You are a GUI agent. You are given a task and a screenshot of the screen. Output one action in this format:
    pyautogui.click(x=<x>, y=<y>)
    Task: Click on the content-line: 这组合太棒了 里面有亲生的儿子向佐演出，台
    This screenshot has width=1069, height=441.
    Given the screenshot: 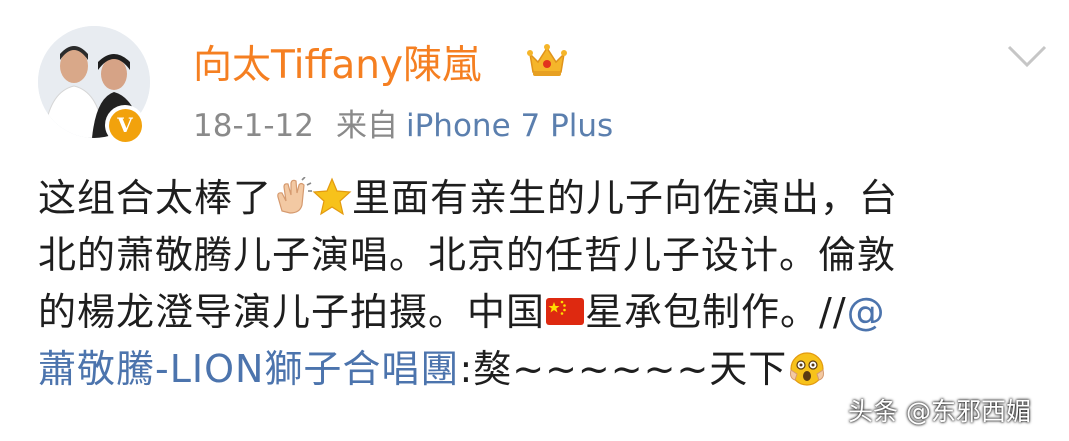 What is the action you would take?
    pyautogui.click(x=540, y=198)
    